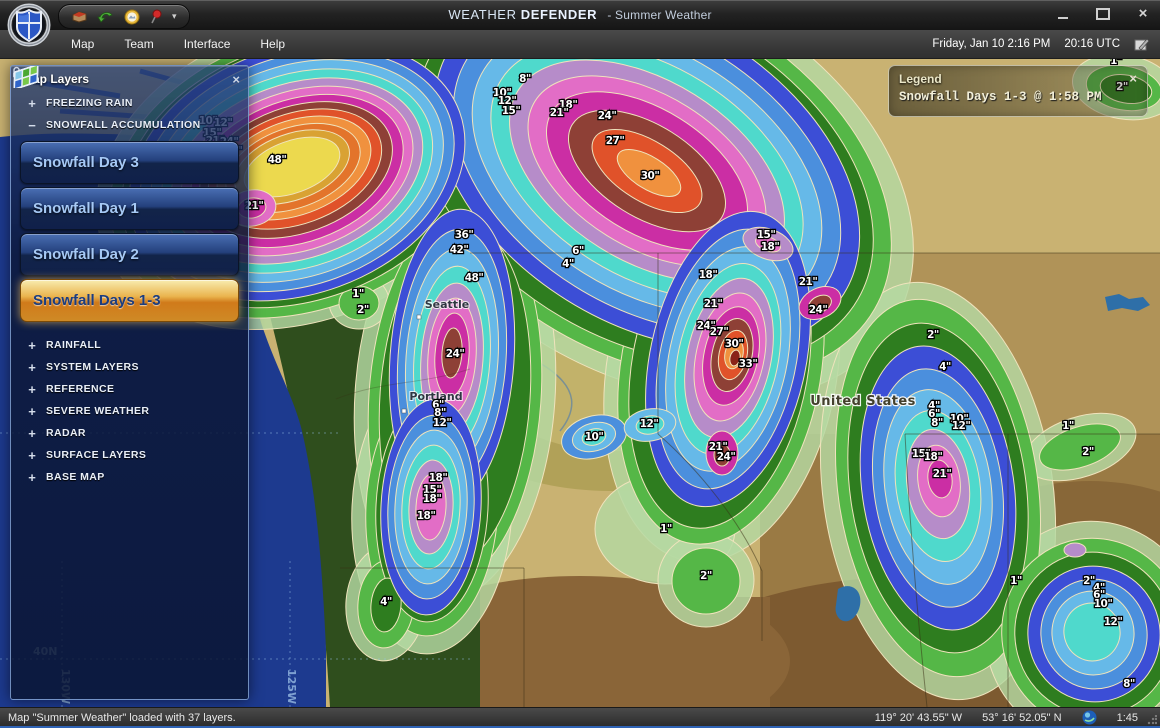 This screenshot has width=1160, height=728. What do you see at coordinates (1089, 717) in the screenshot?
I see `globe-status-icon` at bounding box center [1089, 717].